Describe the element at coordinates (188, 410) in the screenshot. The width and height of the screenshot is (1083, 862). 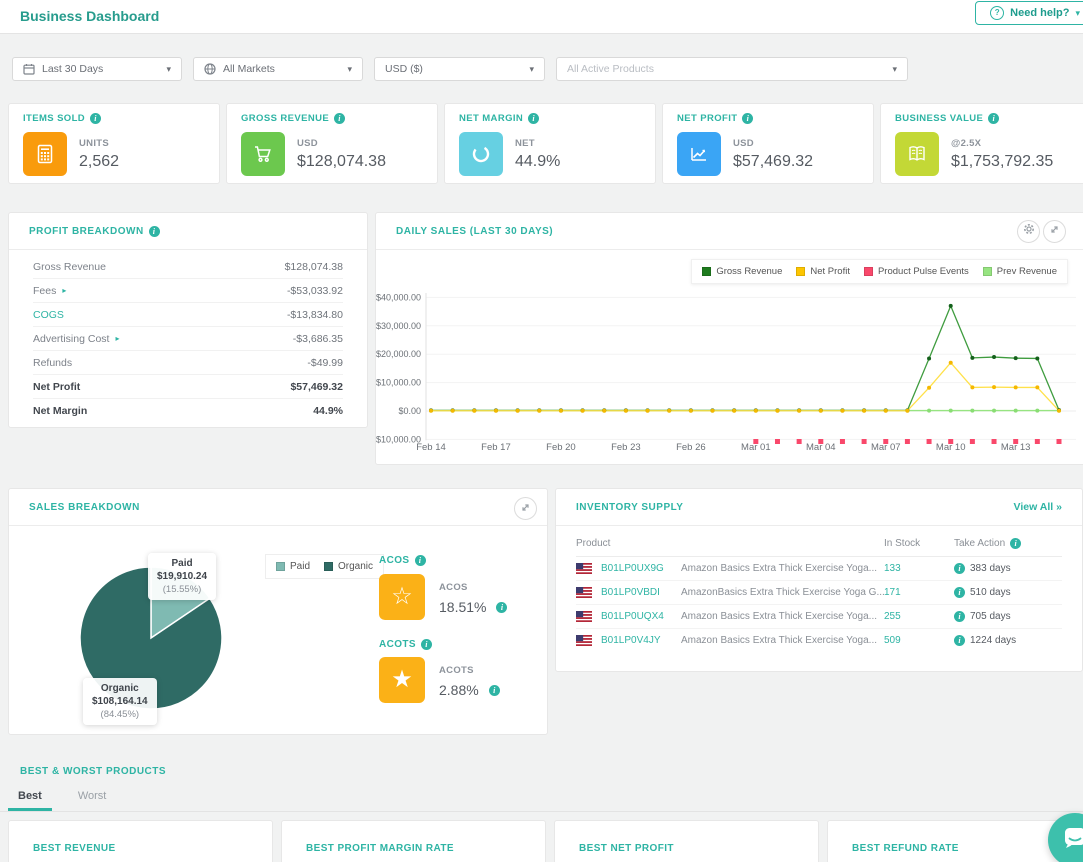
I see `profit-row-net-margin: Net Margin 44.9%` at that location.